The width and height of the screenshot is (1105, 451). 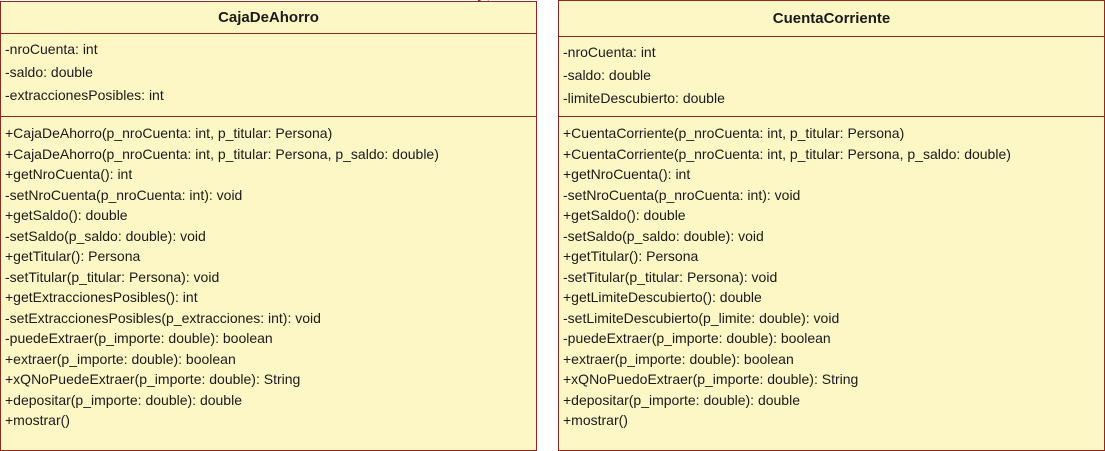 What do you see at coordinates (662, 297) in the screenshot?
I see `method-row: +getLimiteDescubierto(): double` at bounding box center [662, 297].